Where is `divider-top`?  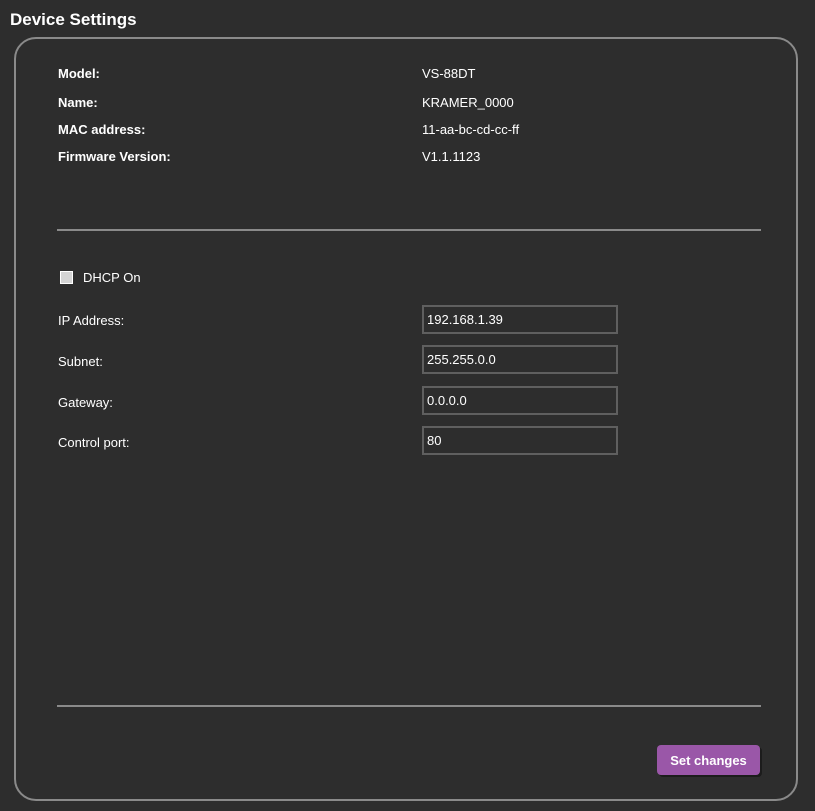 divider-top is located at coordinates (409, 230).